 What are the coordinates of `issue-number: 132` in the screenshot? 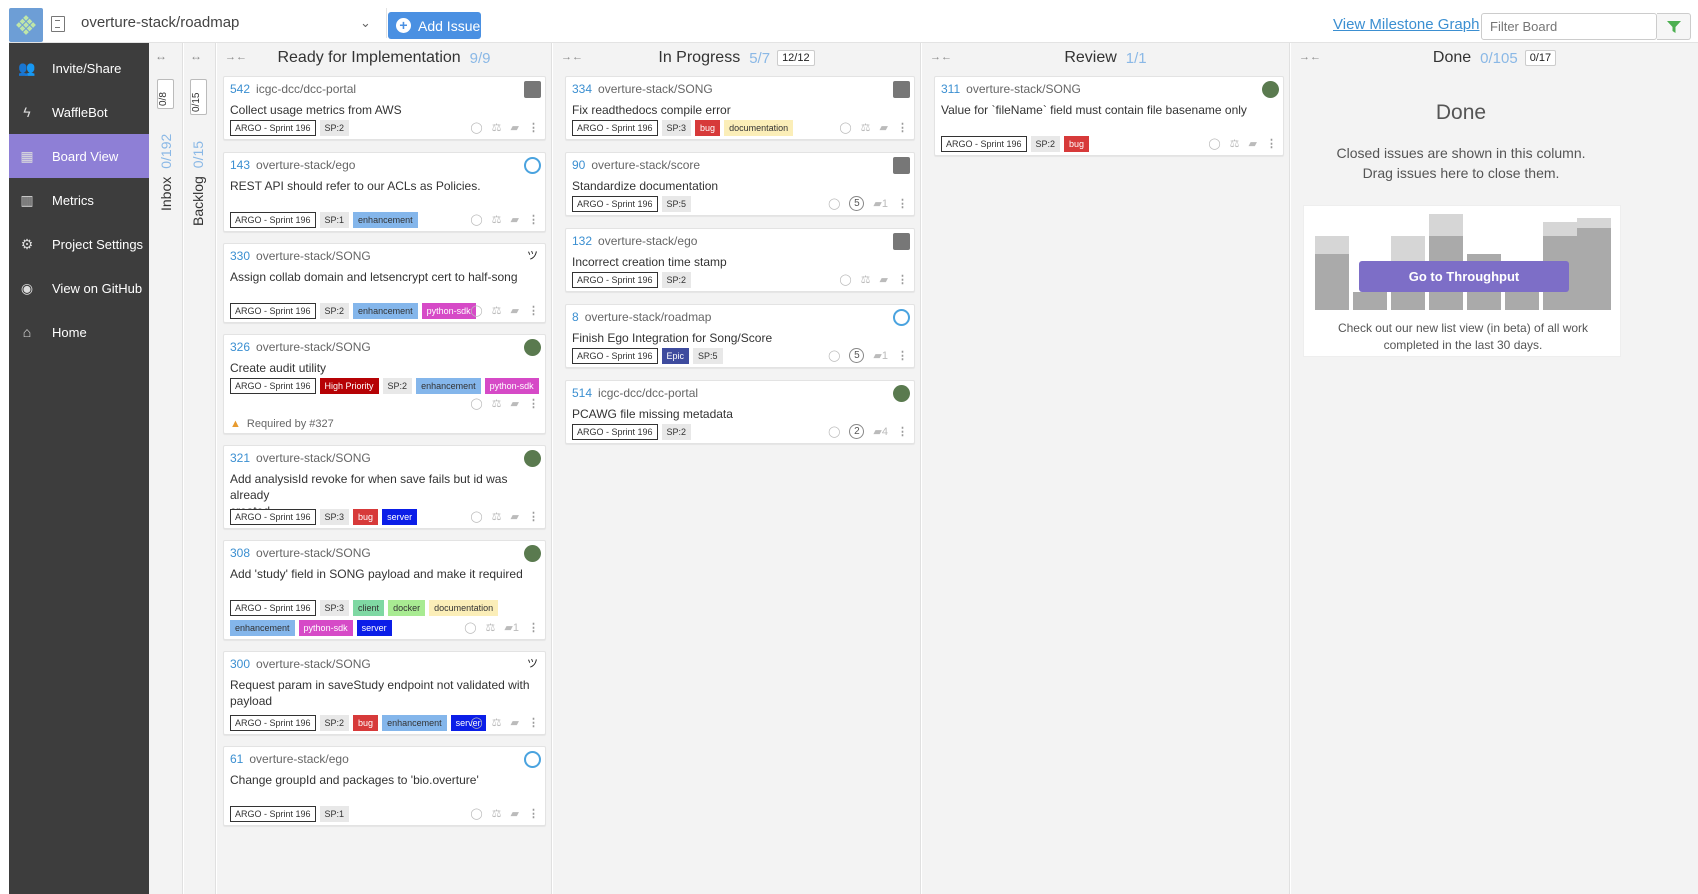 It's located at (582, 241).